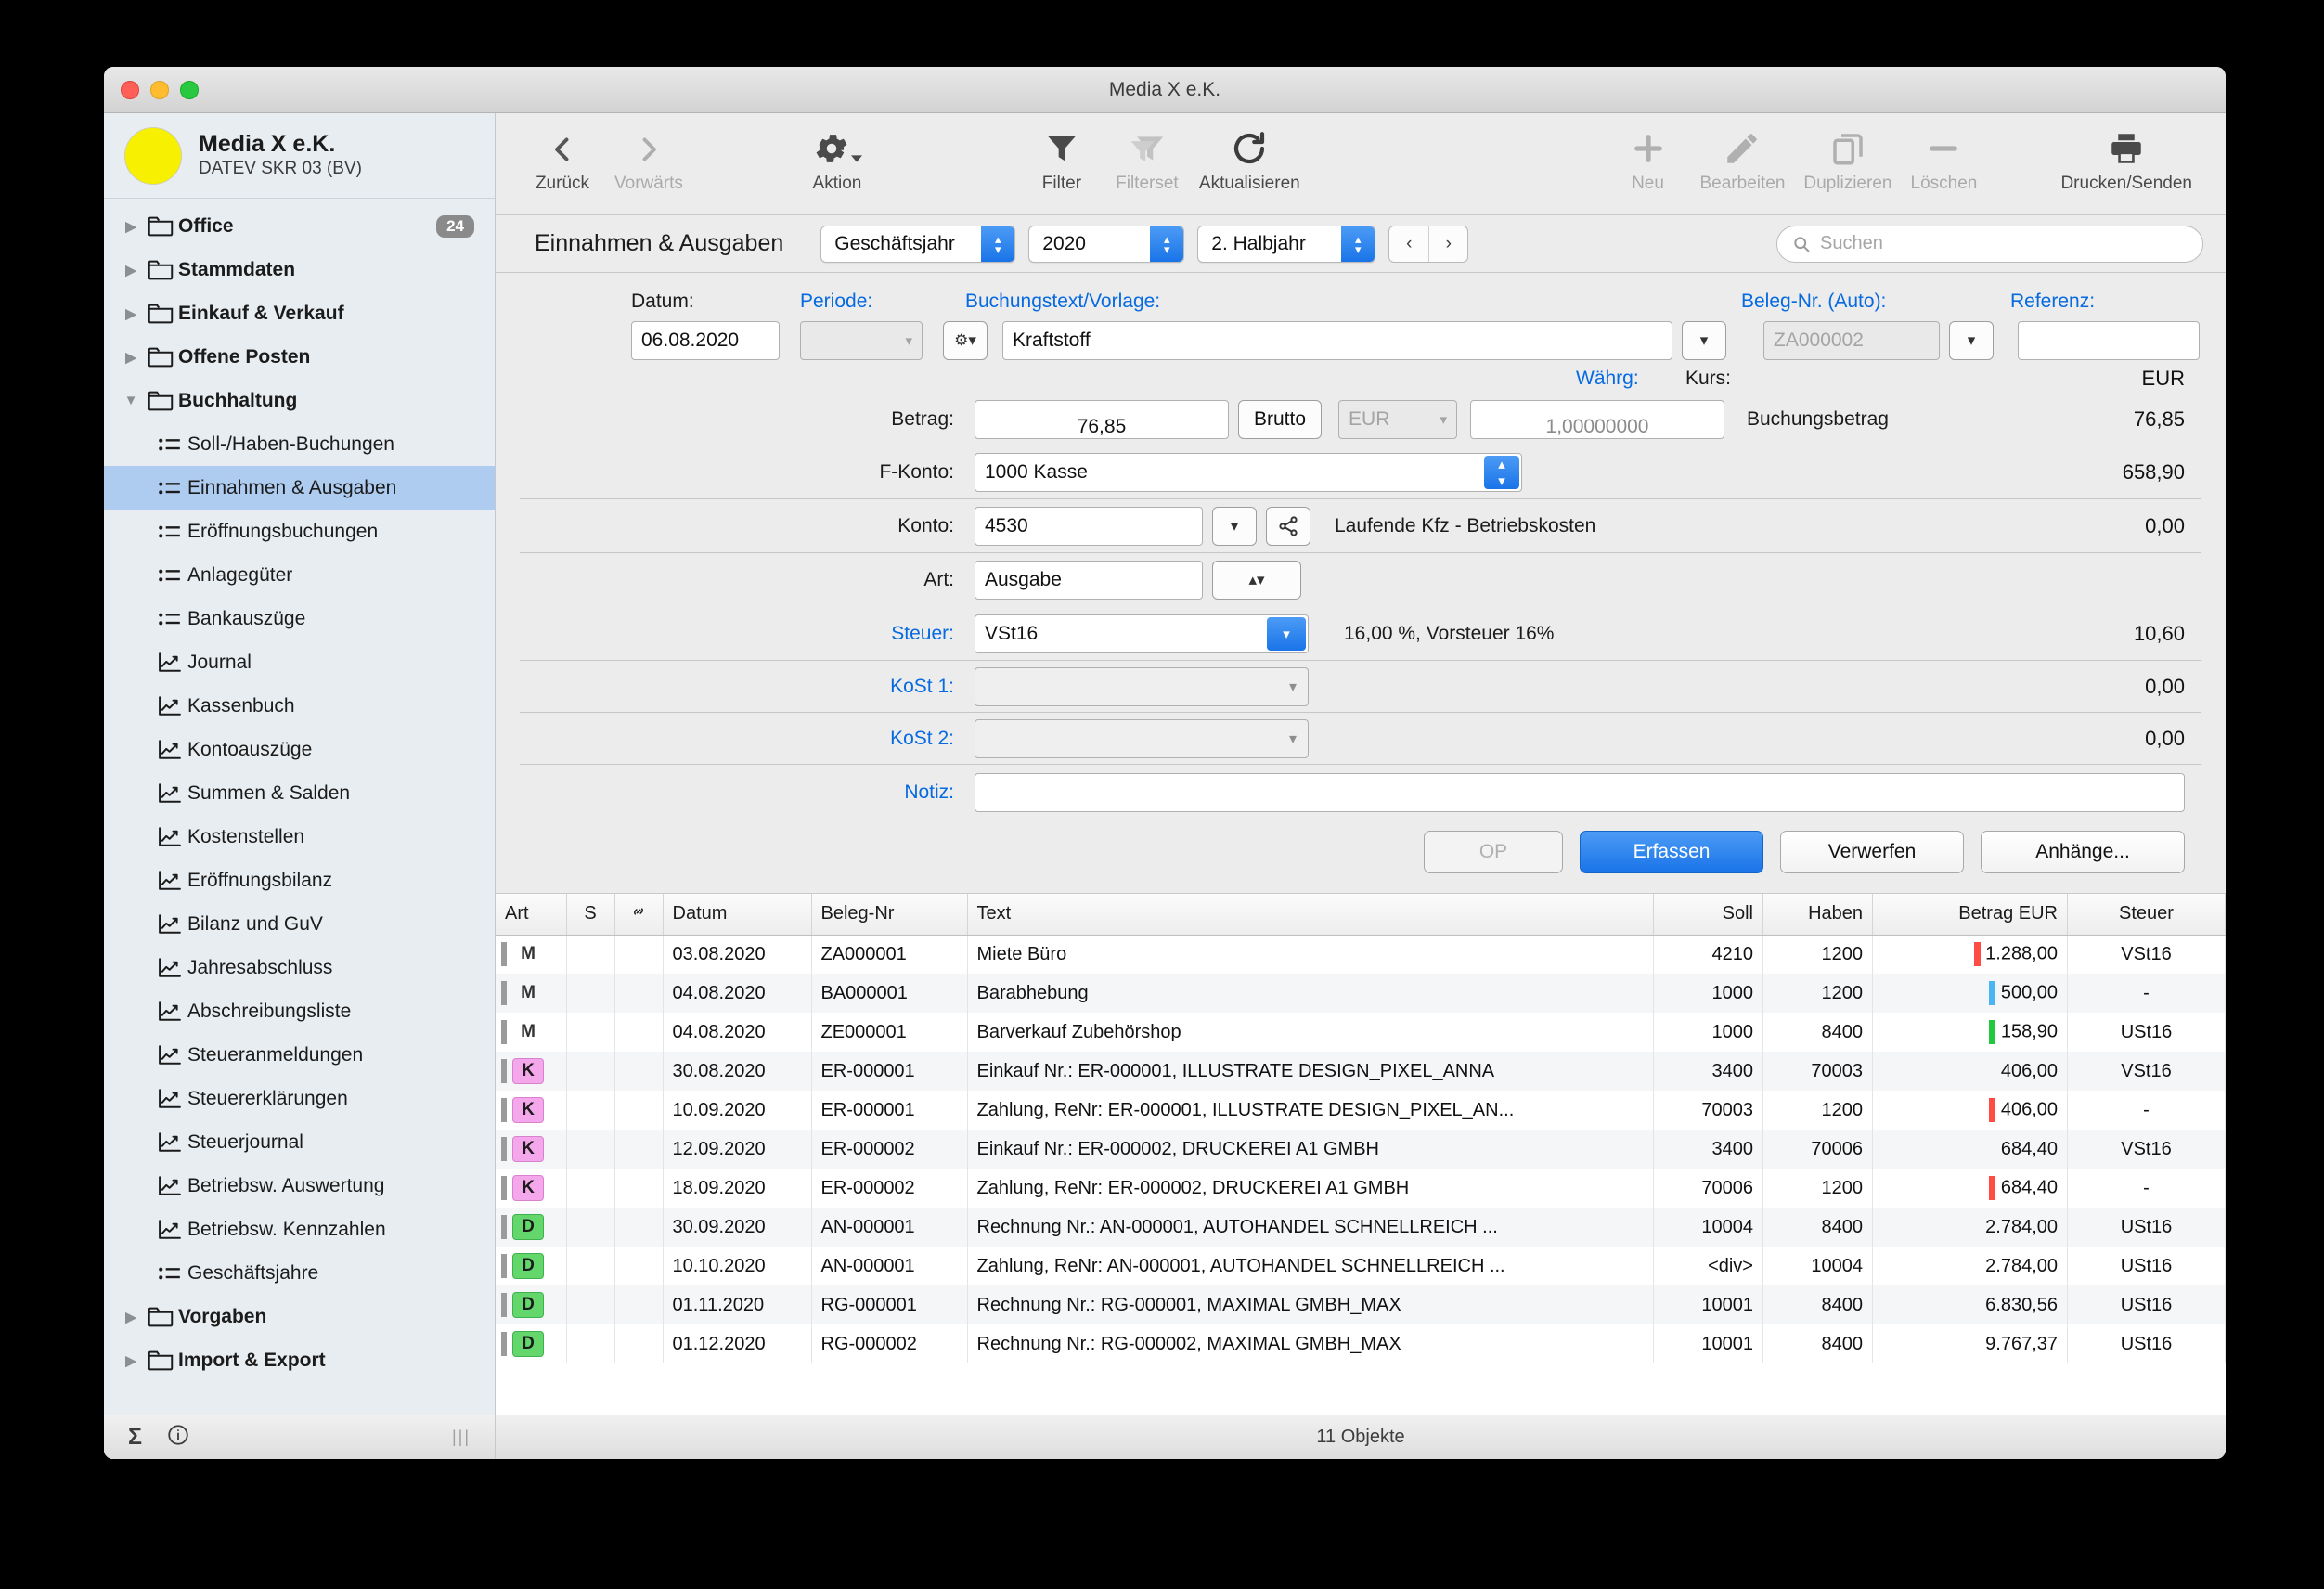 The width and height of the screenshot is (2324, 1589). Describe the element at coordinates (1337, 340) in the screenshot. I see `buchungstext-input: Kraftstoff` at that location.